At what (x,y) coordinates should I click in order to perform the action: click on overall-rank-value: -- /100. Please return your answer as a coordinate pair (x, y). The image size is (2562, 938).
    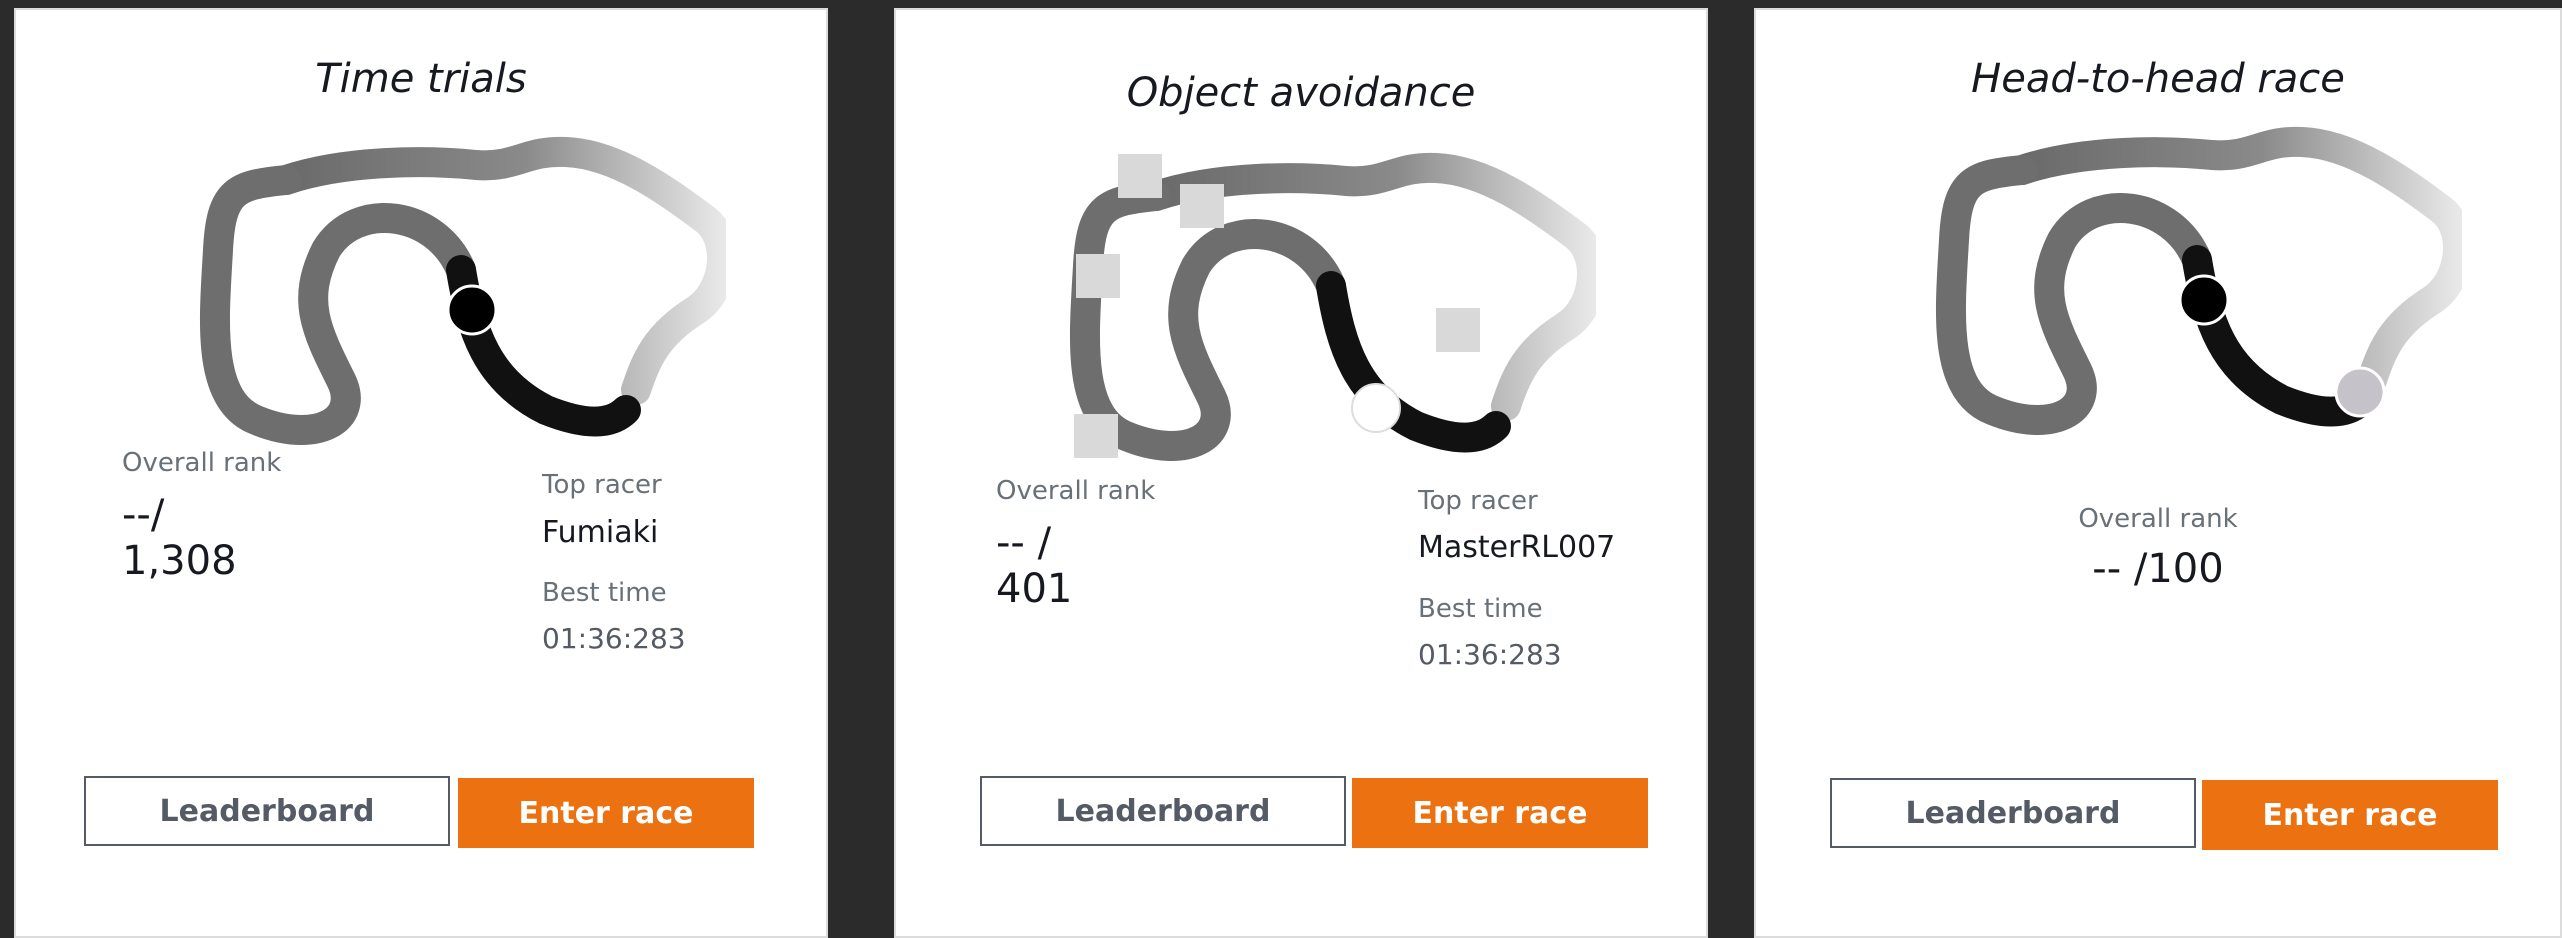
    Looking at the image, I should click on (2158, 569).